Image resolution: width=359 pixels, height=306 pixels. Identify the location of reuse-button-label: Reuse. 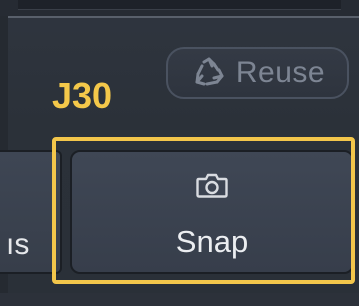
(280, 72).